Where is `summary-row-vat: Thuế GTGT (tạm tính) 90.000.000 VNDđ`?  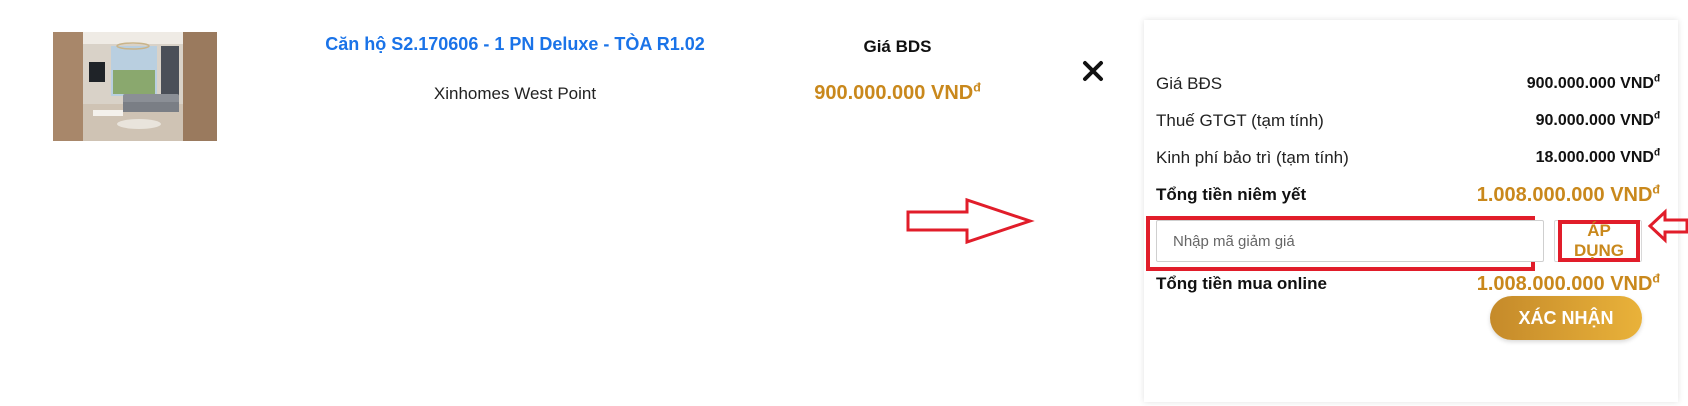 summary-row-vat: Thuế GTGT (tạm tính) 90.000.000 VNDđ is located at coordinates (1408, 121).